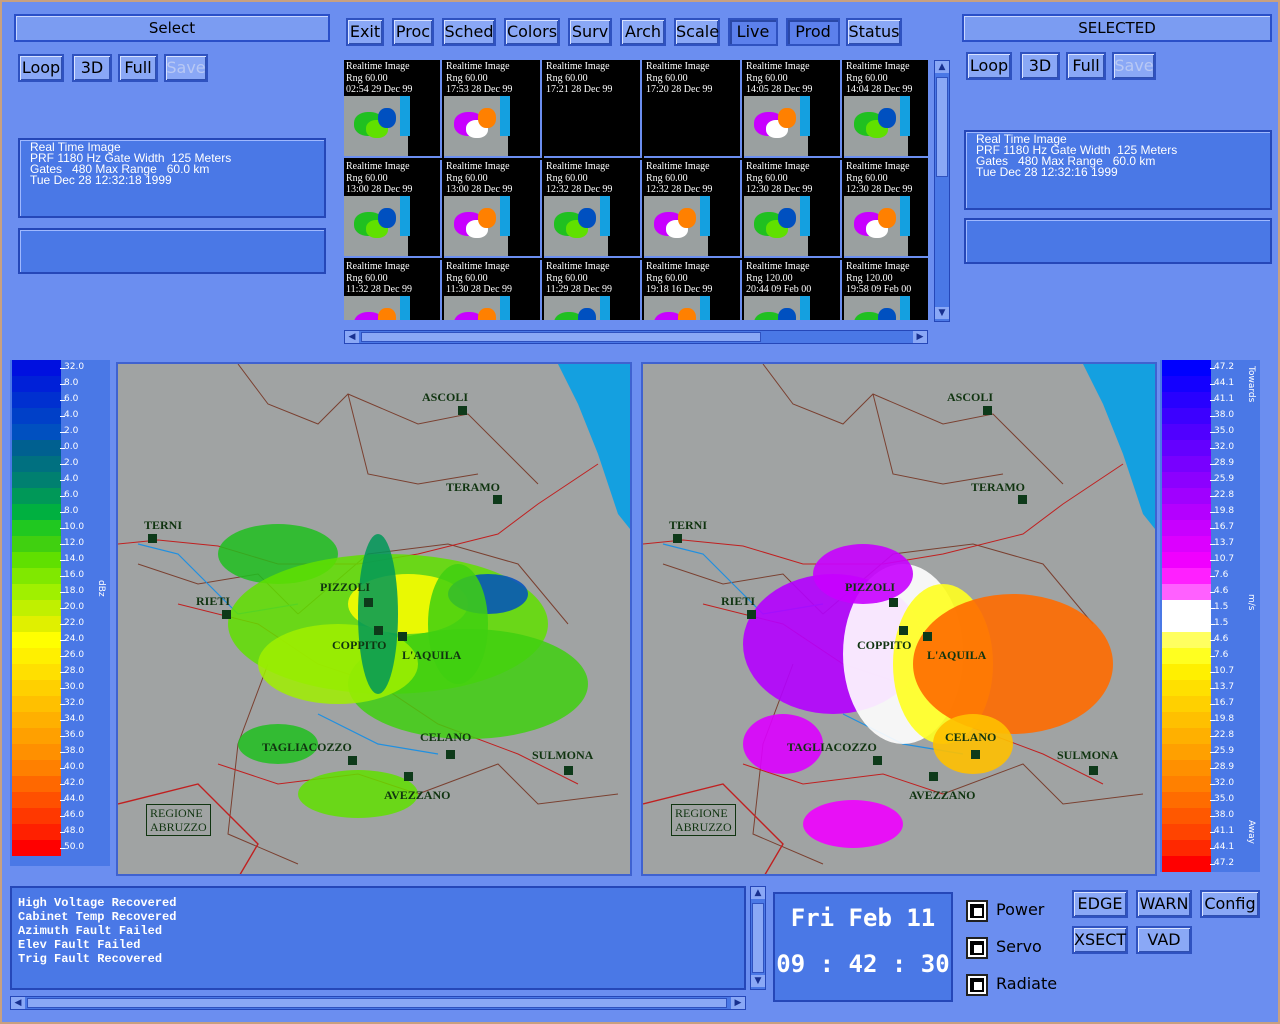  What do you see at coordinates (753, 32) in the screenshot?
I see `live-button: Live` at bounding box center [753, 32].